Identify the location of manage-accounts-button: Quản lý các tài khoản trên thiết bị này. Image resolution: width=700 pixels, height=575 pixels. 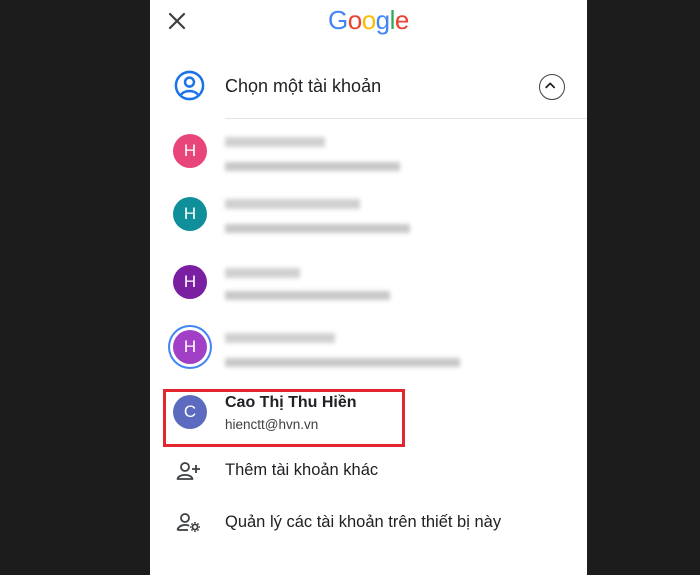
(368, 523).